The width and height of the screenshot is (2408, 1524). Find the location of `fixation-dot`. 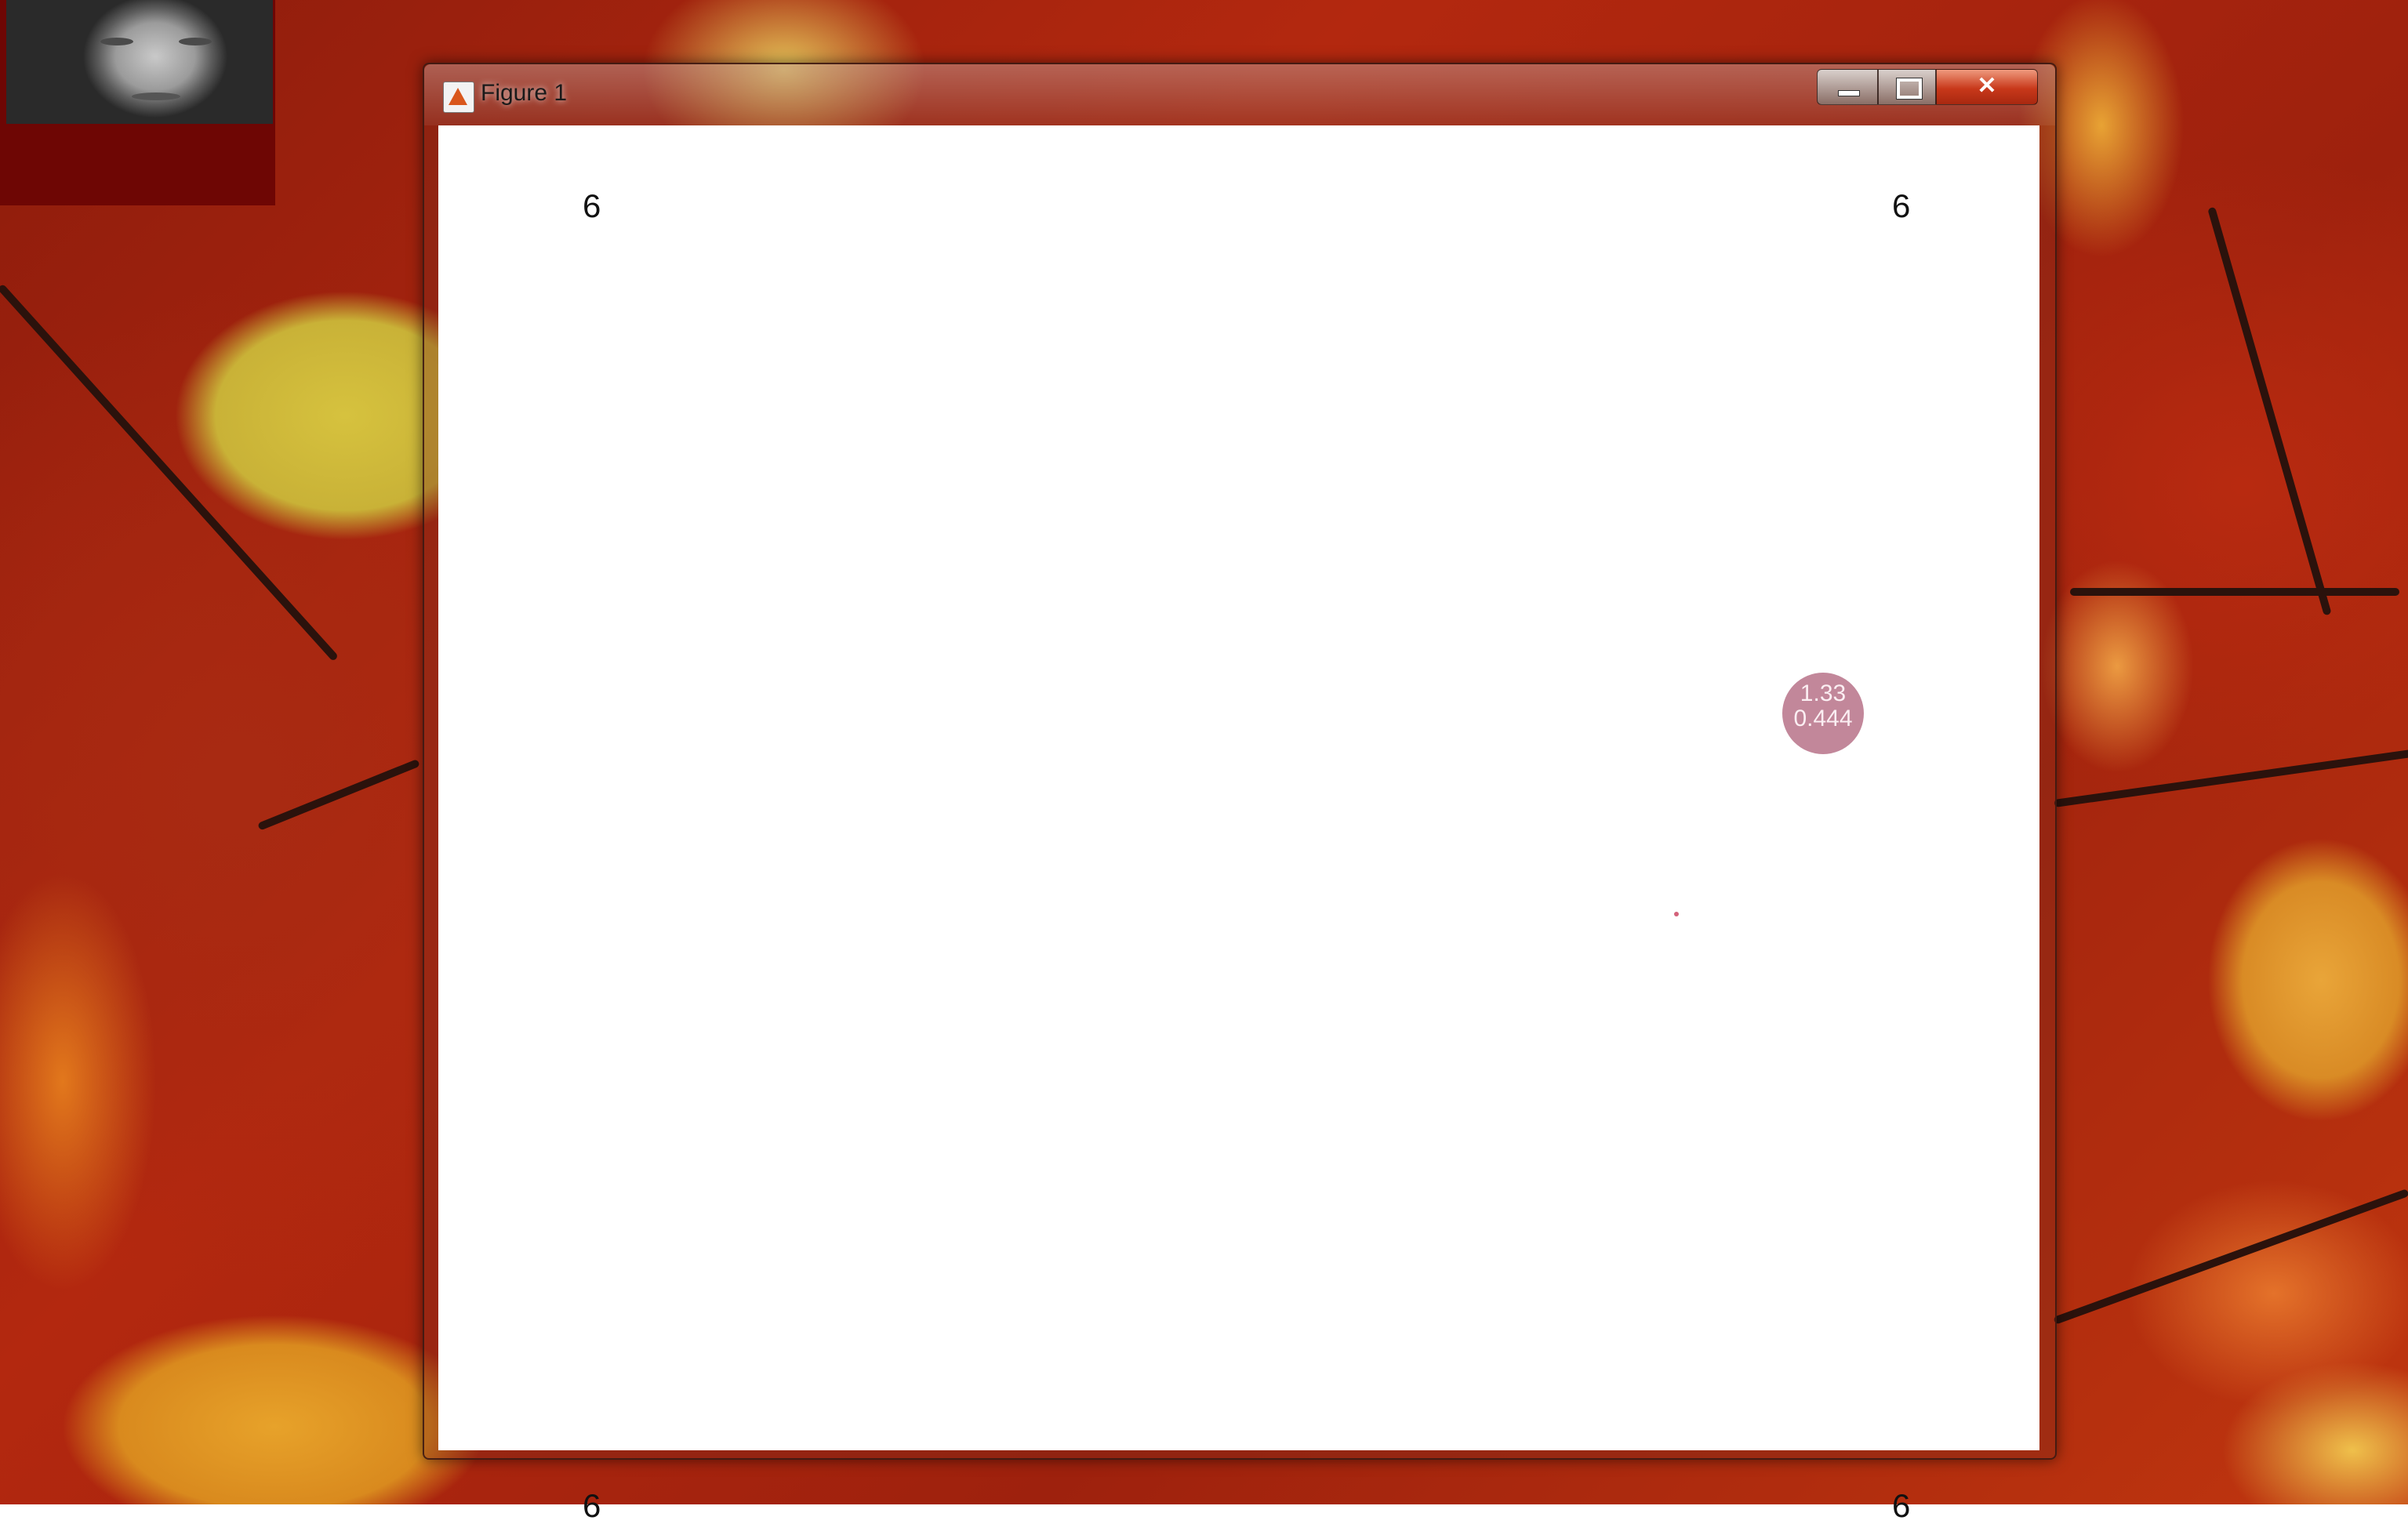

fixation-dot is located at coordinates (1676, 914).